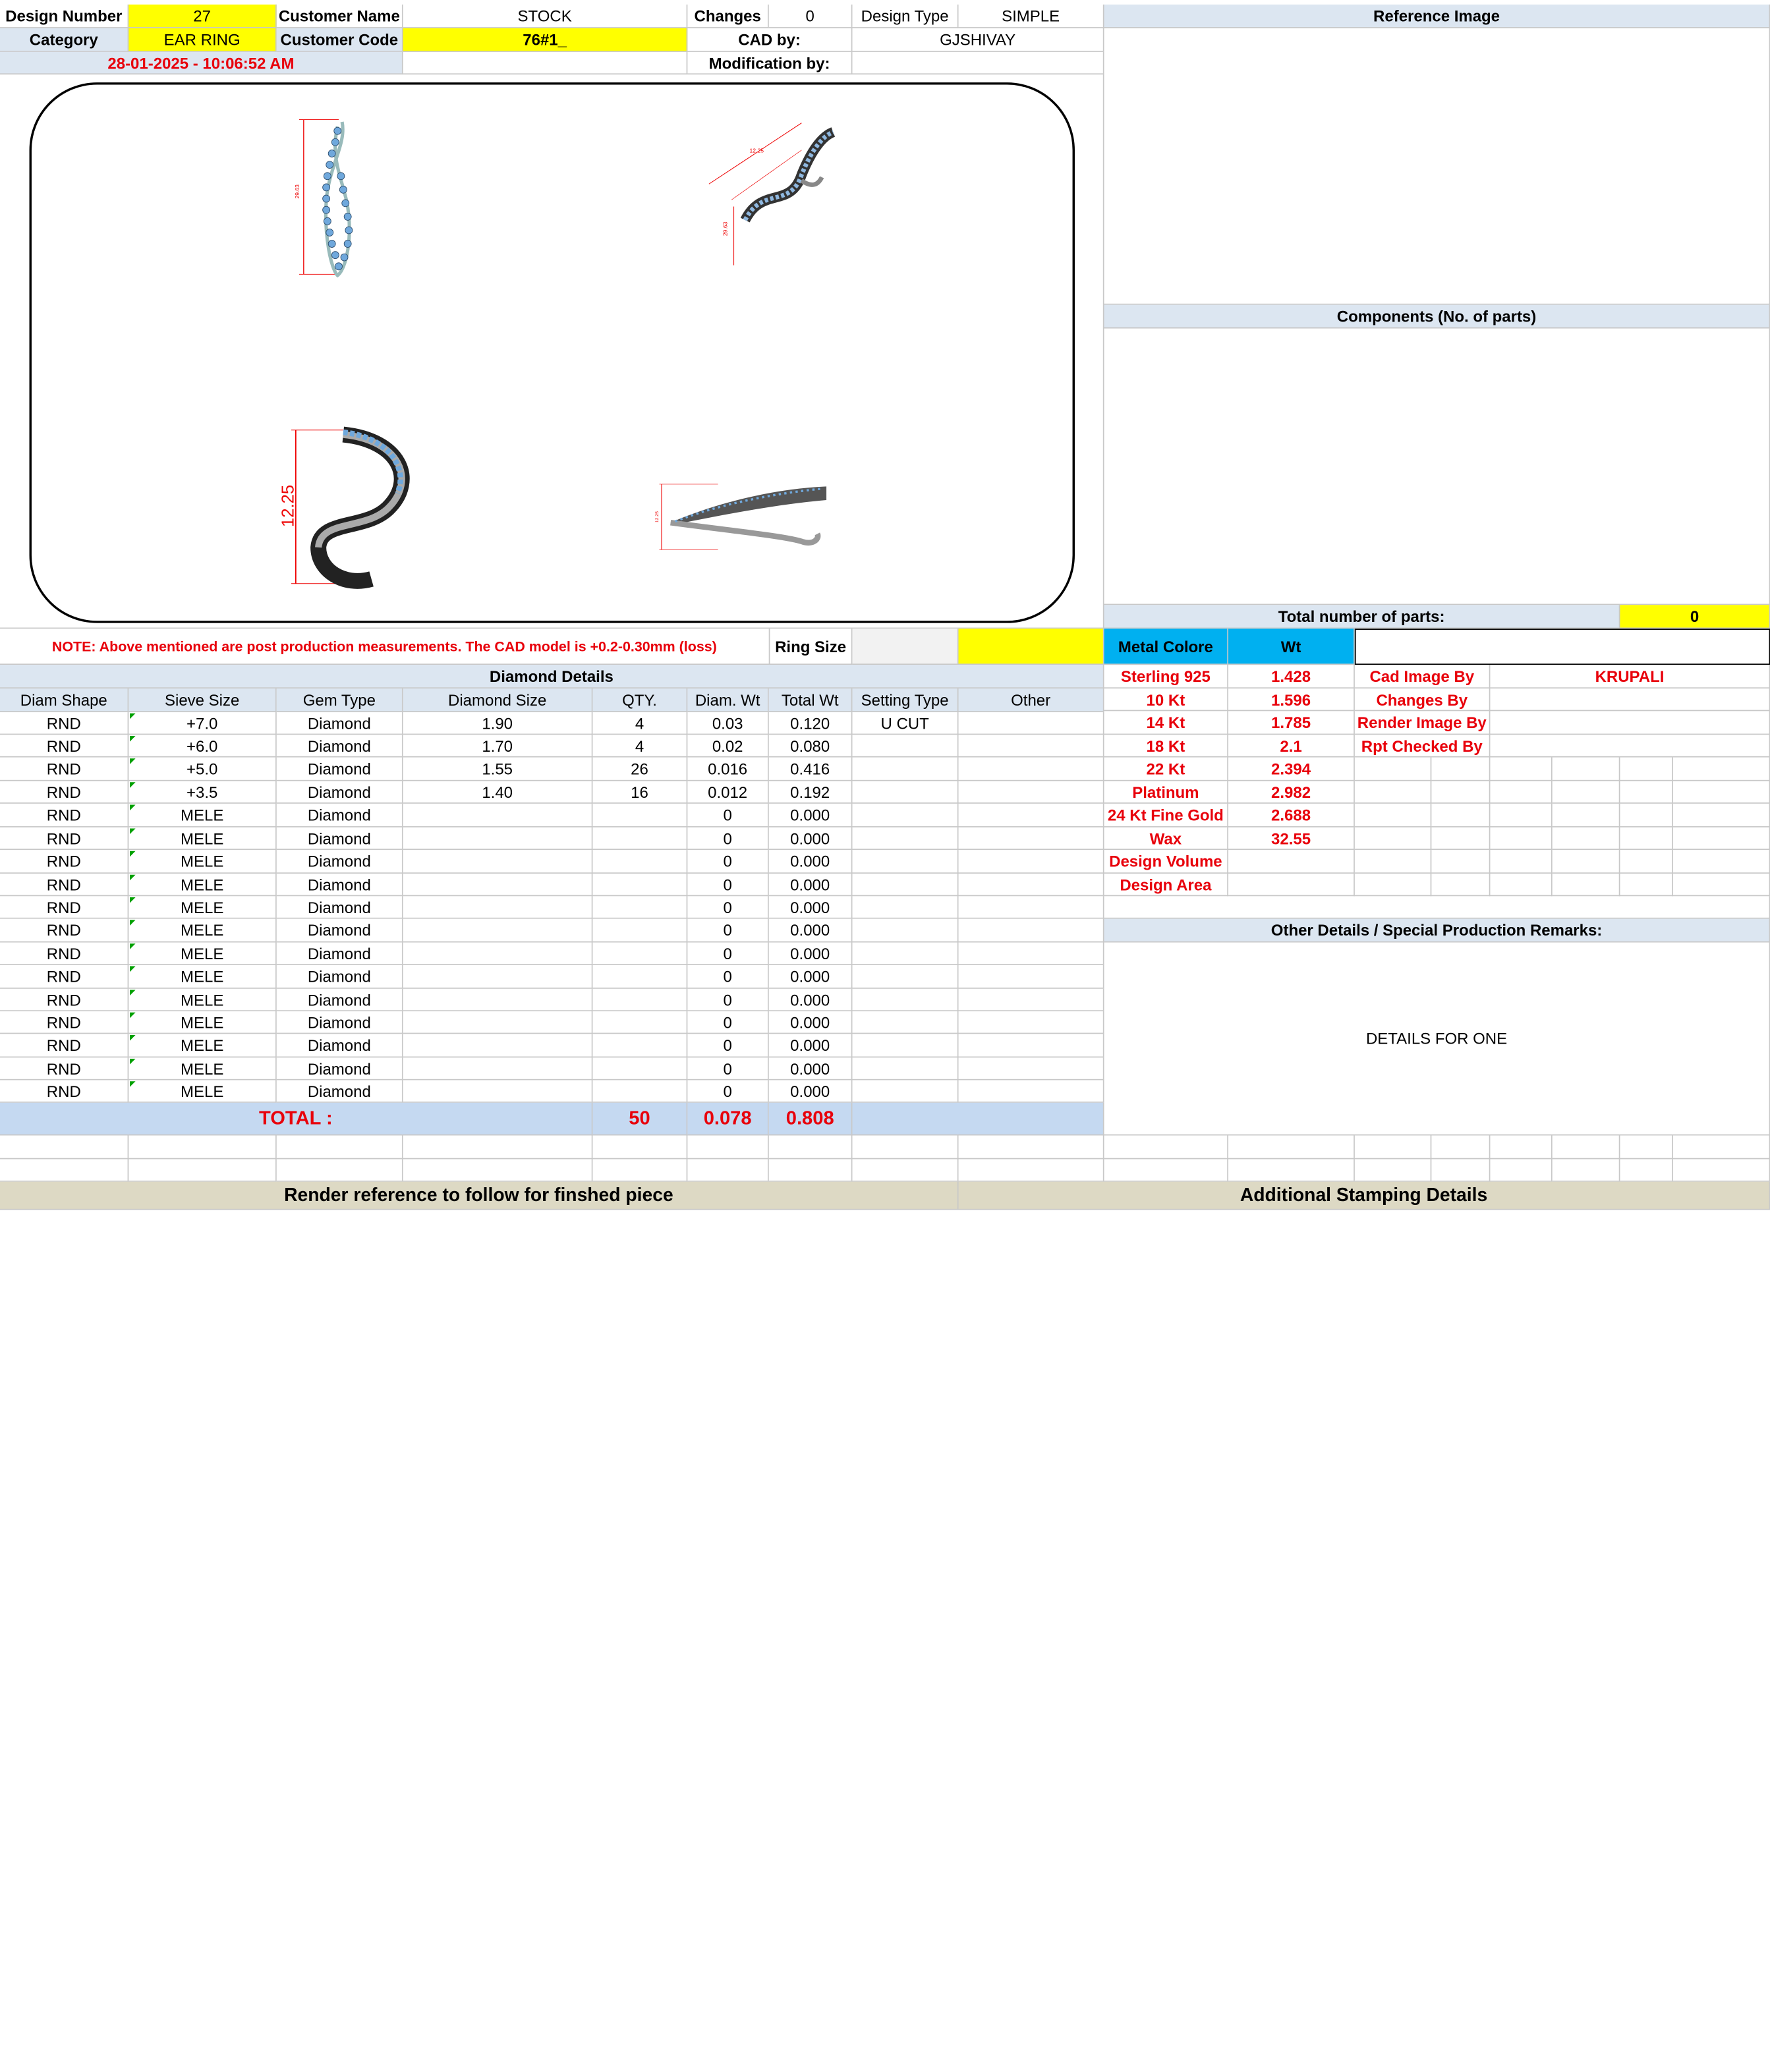  I want to click on customer-name-value: STOCK, so click(545, 16).